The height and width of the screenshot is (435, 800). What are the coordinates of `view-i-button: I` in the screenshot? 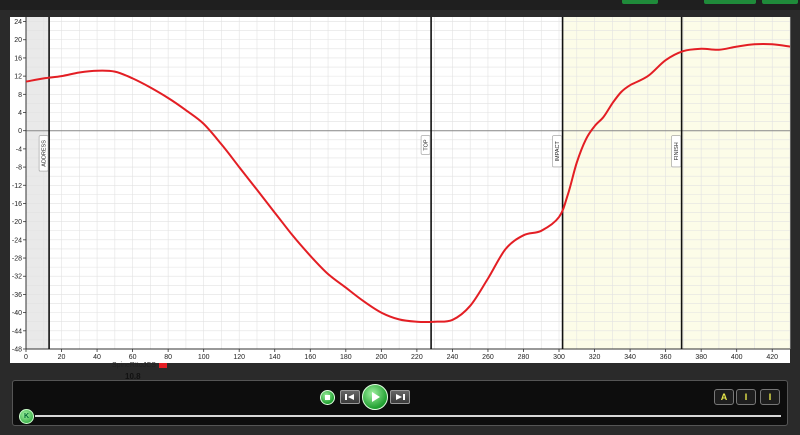 It's located at (746, 397).